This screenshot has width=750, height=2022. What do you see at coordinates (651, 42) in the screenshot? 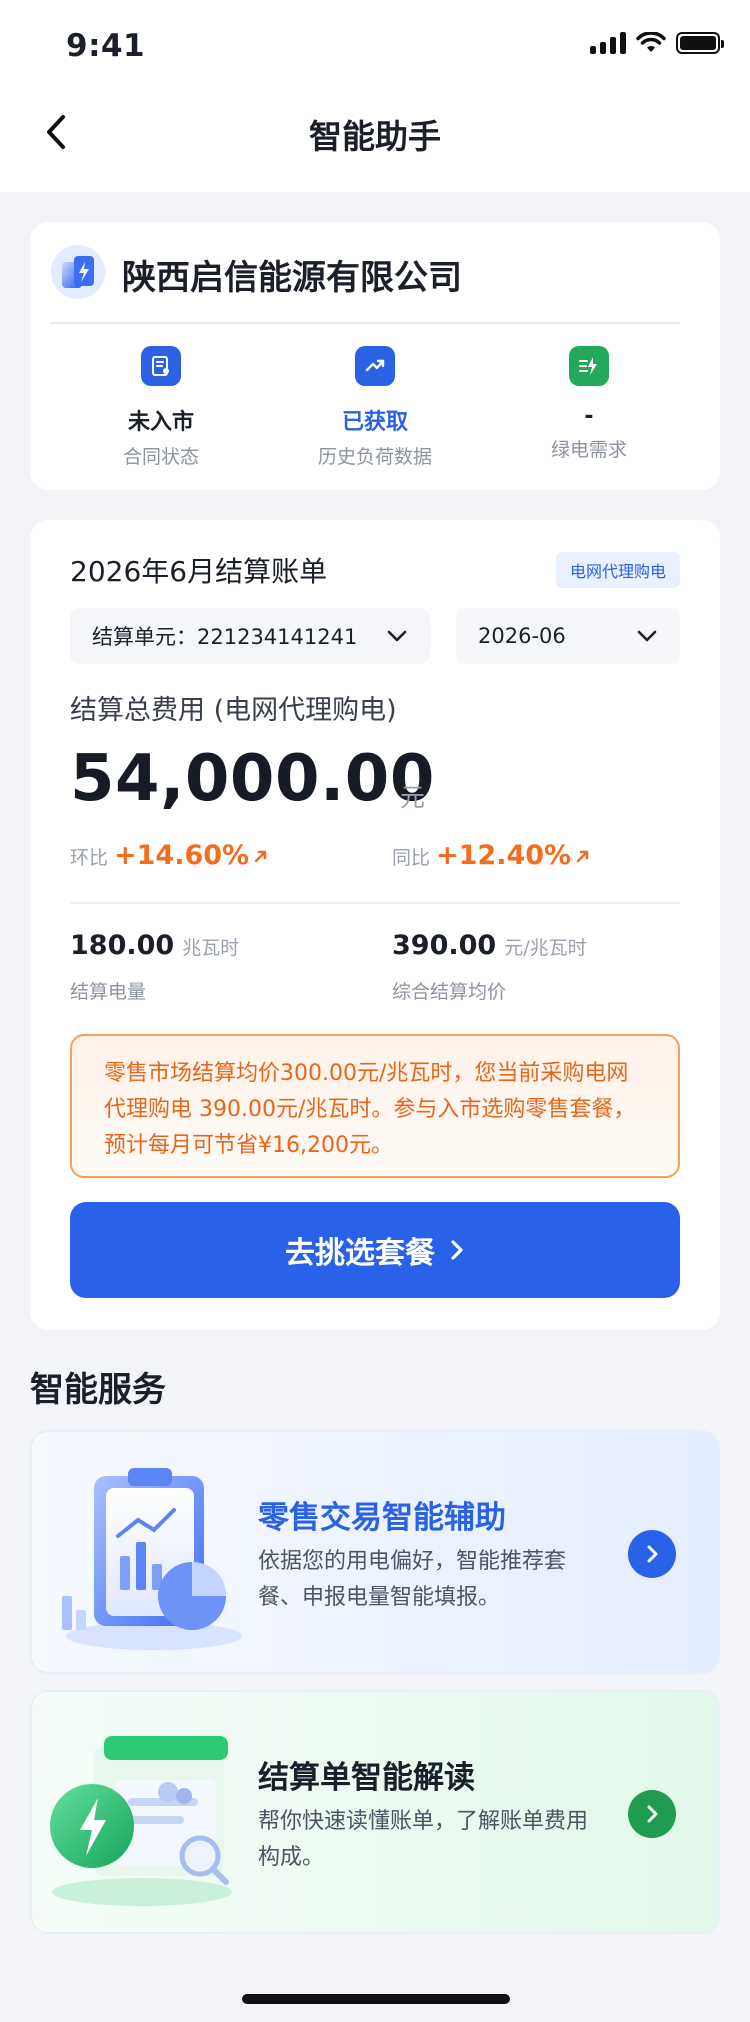
I see `wifi-icon` at bounding box center [651, 42].